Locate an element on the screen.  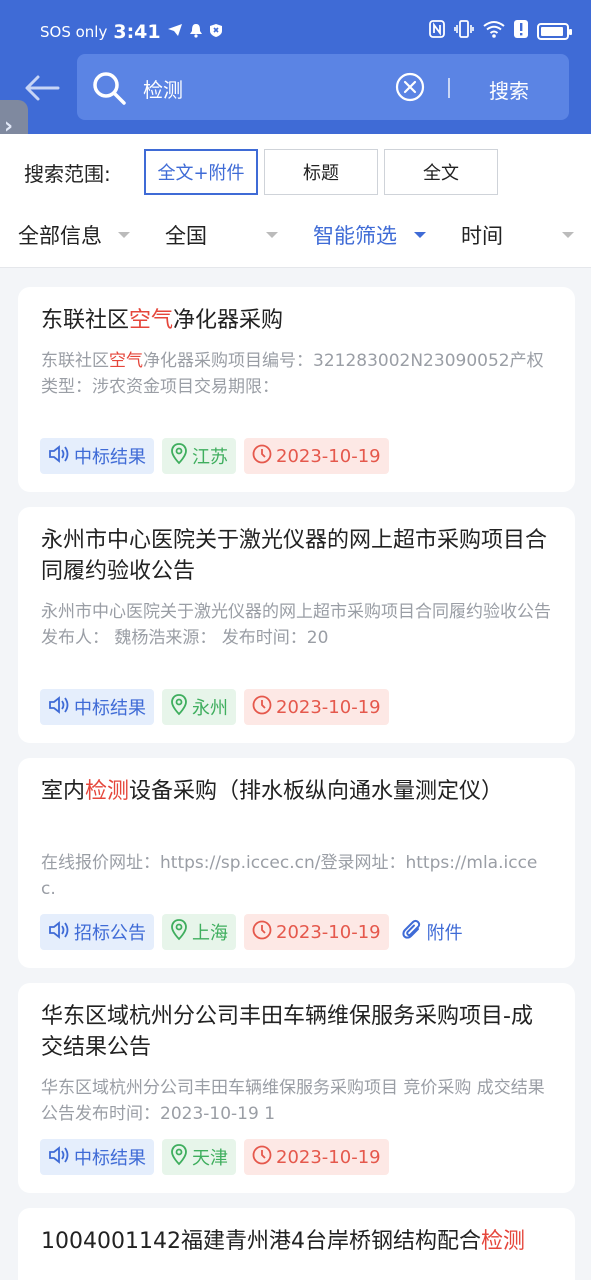
back-button is located at coordinates (42, 88).